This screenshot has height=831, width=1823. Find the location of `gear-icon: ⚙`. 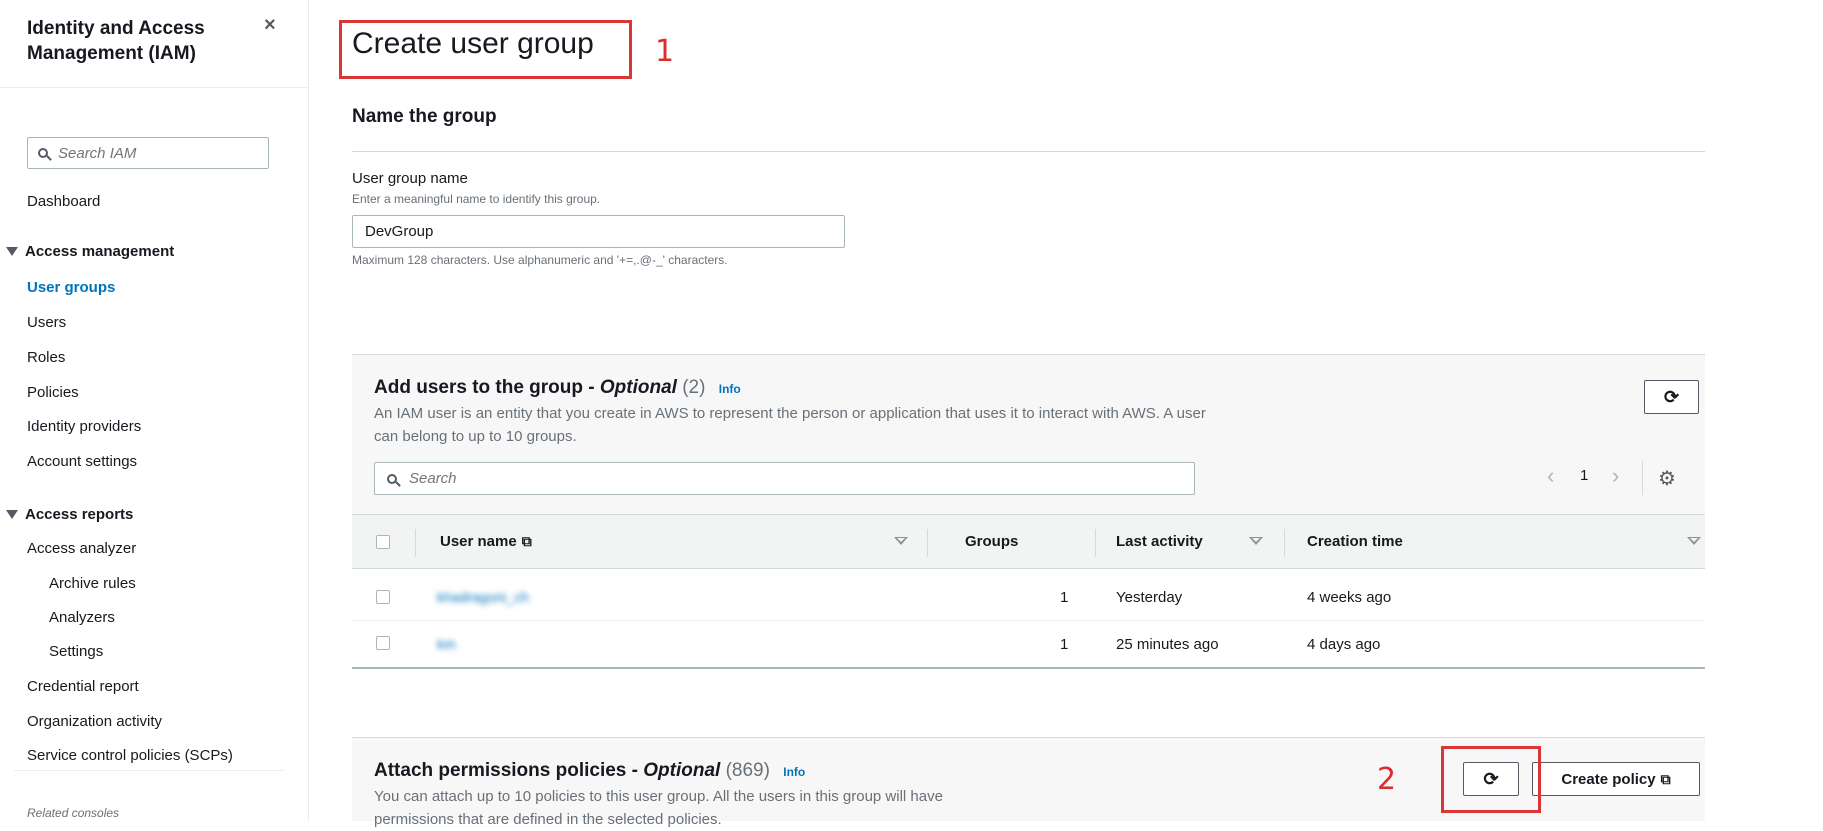

gear-icon: ⚙ is located at coordinates (1667, 478).